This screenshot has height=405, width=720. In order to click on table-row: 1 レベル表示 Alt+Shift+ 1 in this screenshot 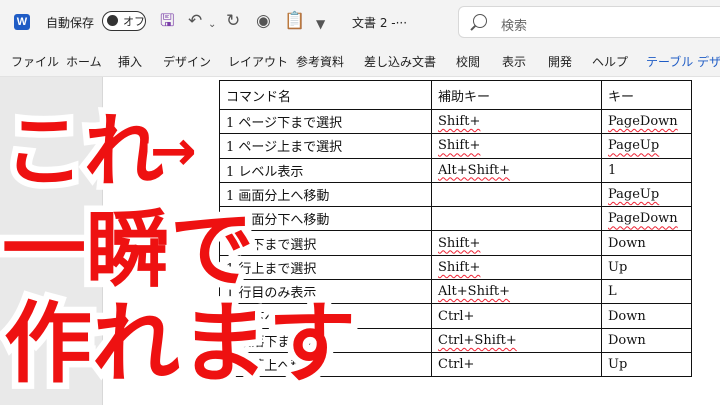, I will do `click(455, 170)`.